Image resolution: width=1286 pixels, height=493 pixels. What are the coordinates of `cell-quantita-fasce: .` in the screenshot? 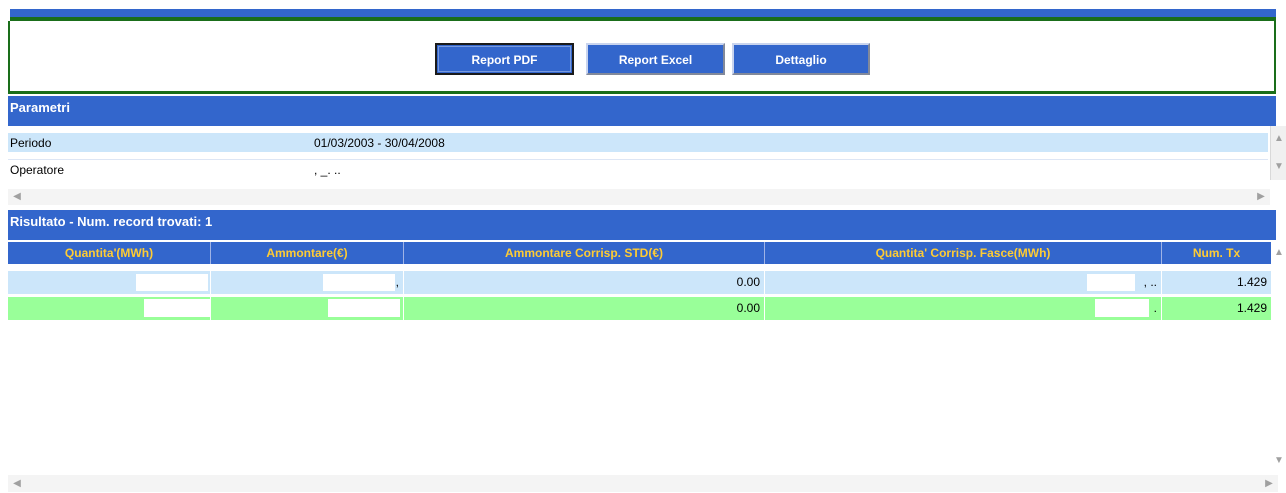 It's located at (963, 308).